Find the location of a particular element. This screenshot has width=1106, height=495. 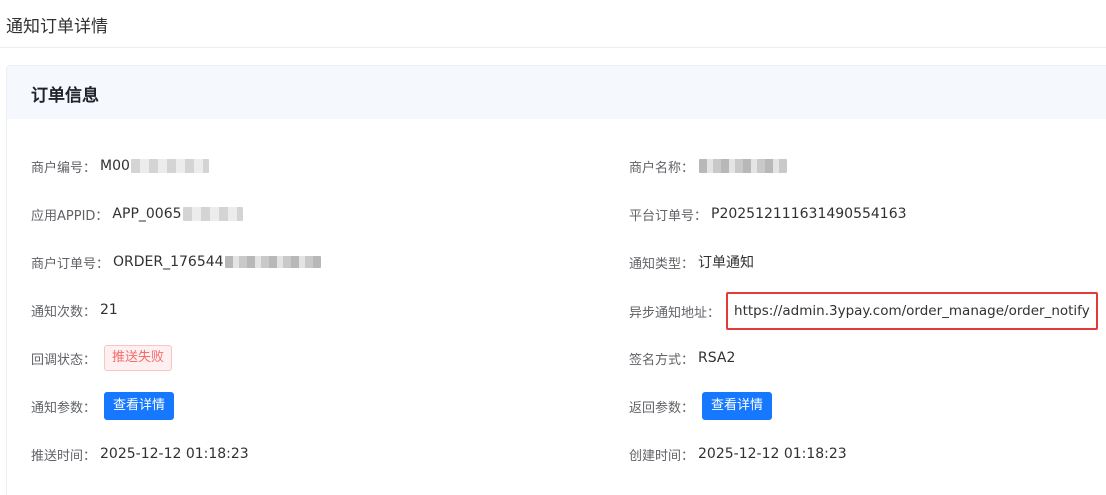

notify-url-label: 异步通知地址： is located at coordinates (675, 313).